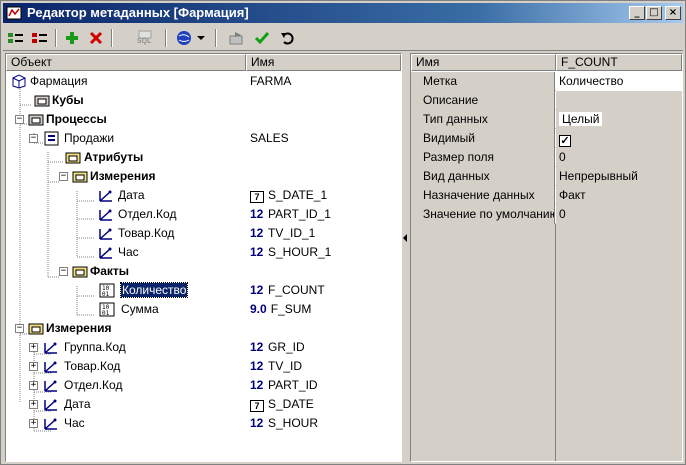  Describe the element at coordinates (203, 423) in the screenshot. I see `tree-row: + Час 12 S_HOUR` at that location.